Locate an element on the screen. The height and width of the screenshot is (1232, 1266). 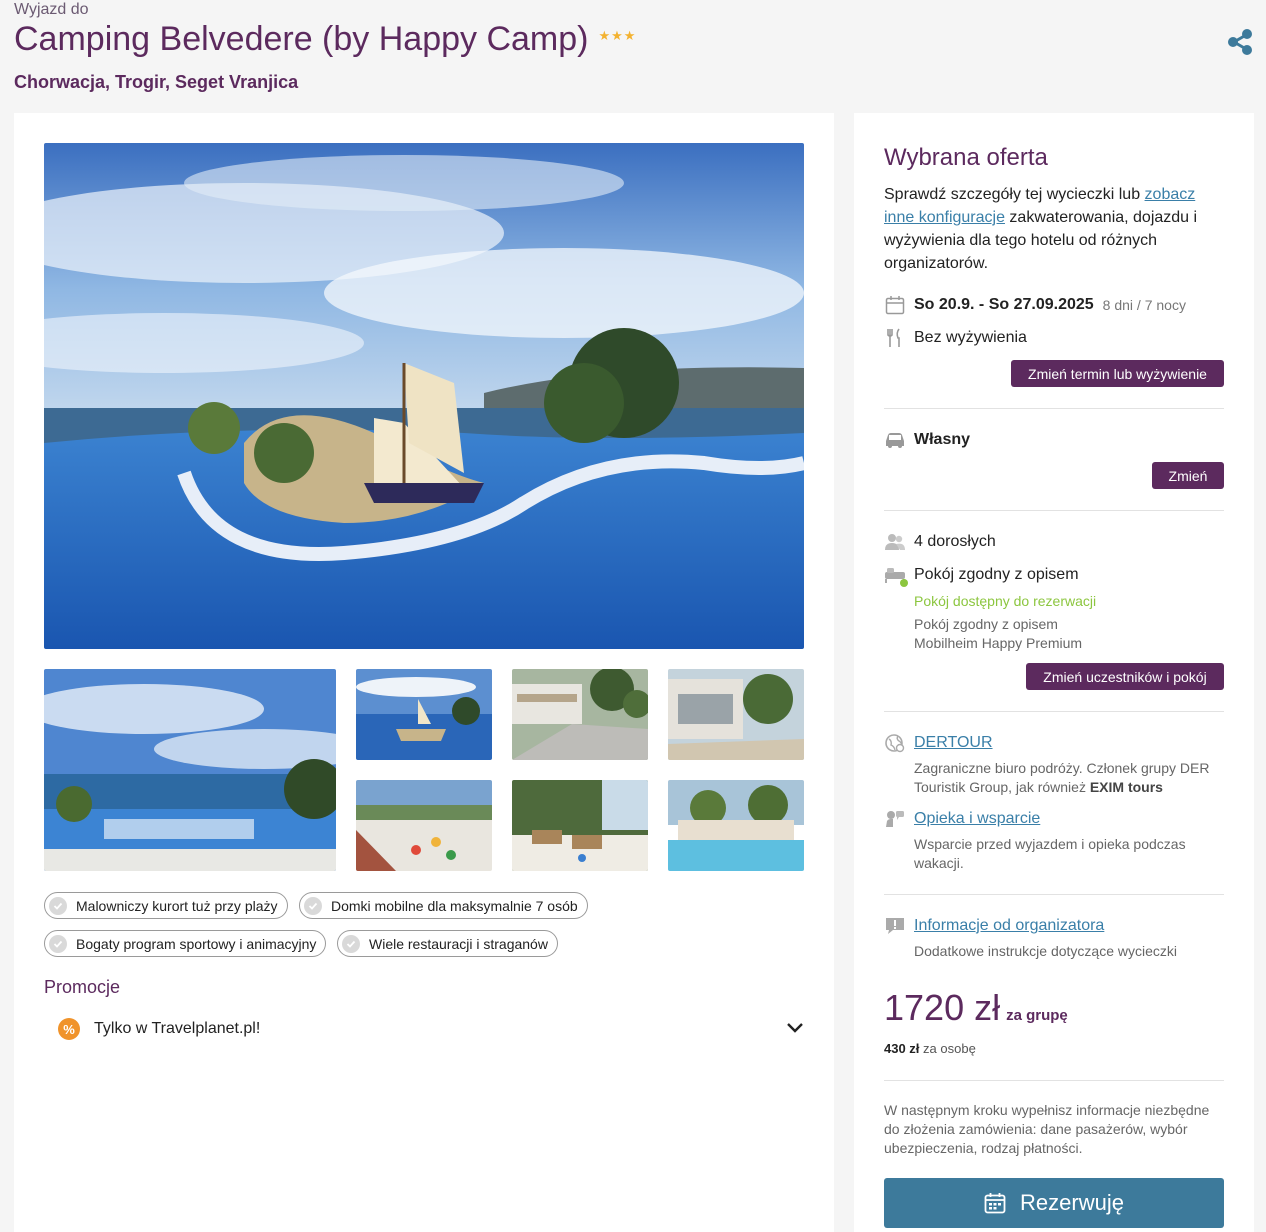
room-type: Mobilheim Happy Premium is located at coordinates (998, 643).